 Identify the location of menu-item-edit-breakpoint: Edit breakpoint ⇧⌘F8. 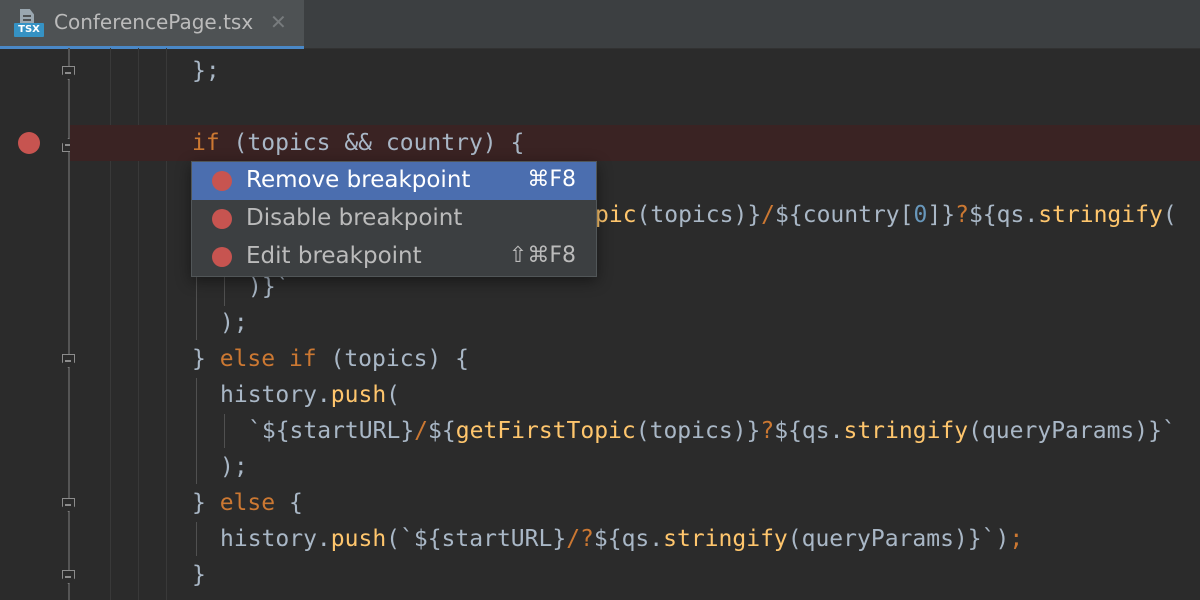
(394, 257).